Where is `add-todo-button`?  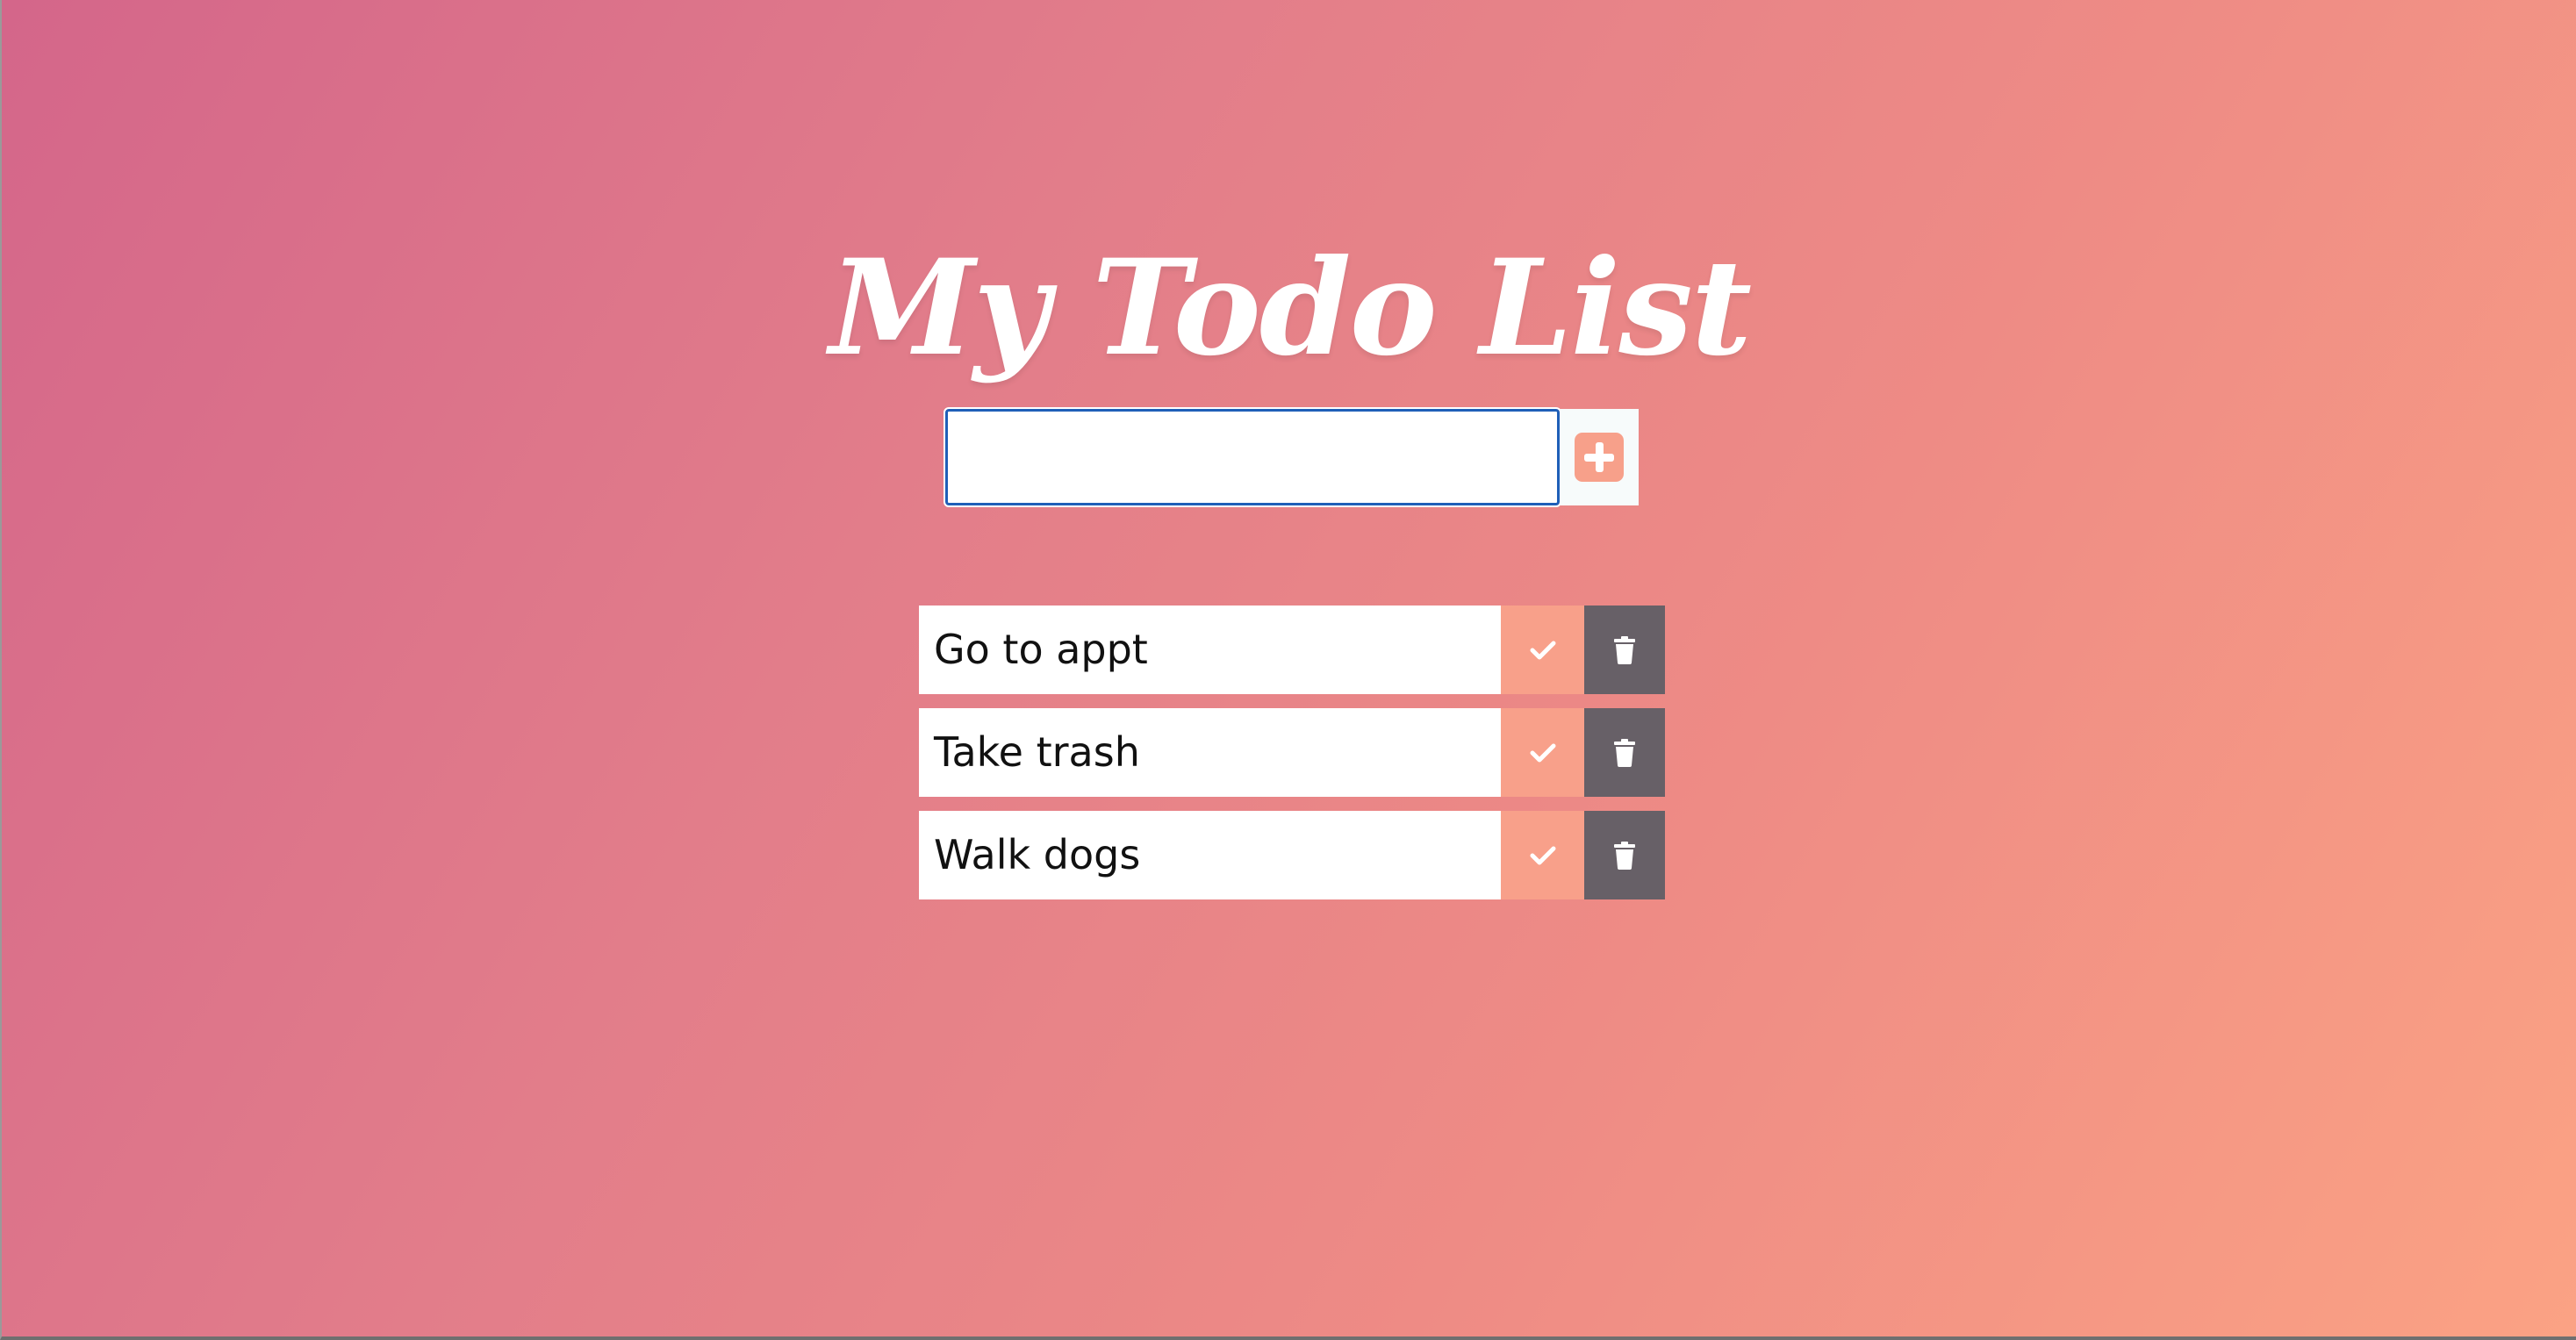 add-todo-button is located at coordinates (1600, 457).